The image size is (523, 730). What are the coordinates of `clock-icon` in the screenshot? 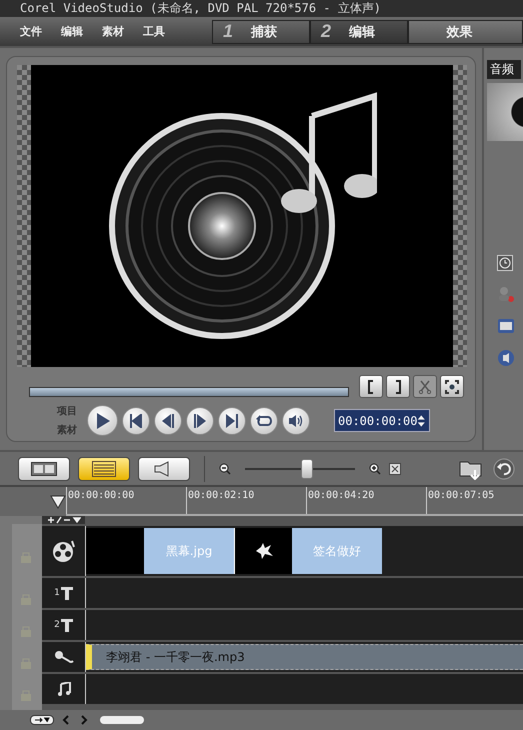 It's located at (505, 263).